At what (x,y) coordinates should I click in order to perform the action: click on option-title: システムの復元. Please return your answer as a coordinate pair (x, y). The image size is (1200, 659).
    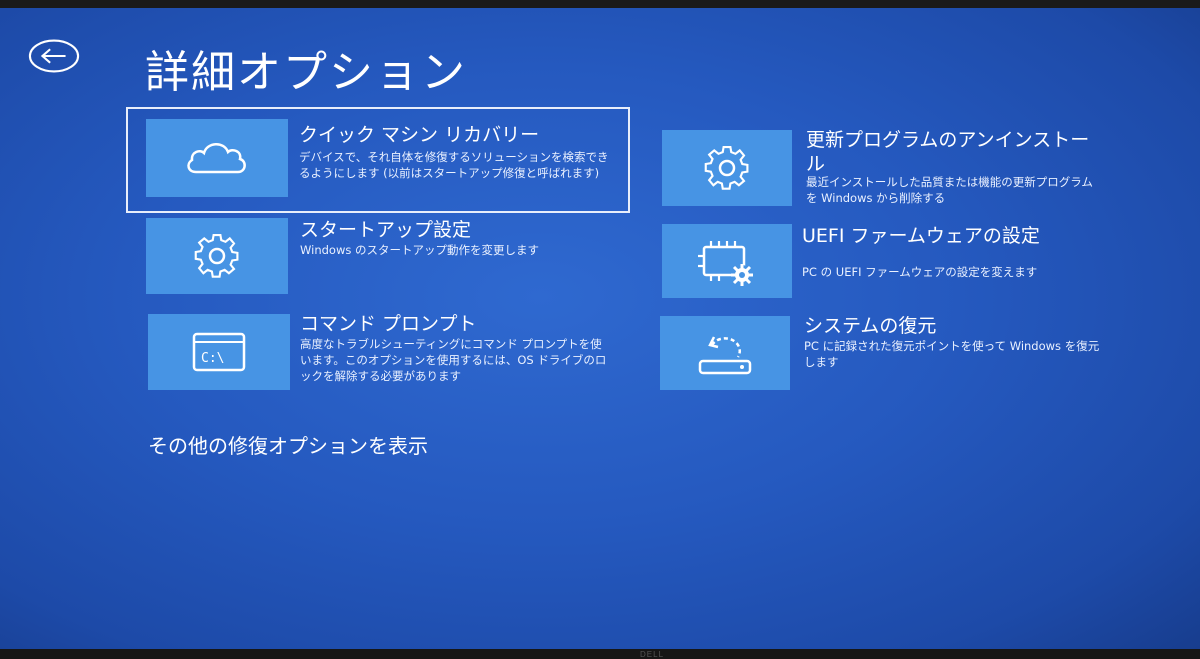
    Looking at the image, I should click on (870, 326).